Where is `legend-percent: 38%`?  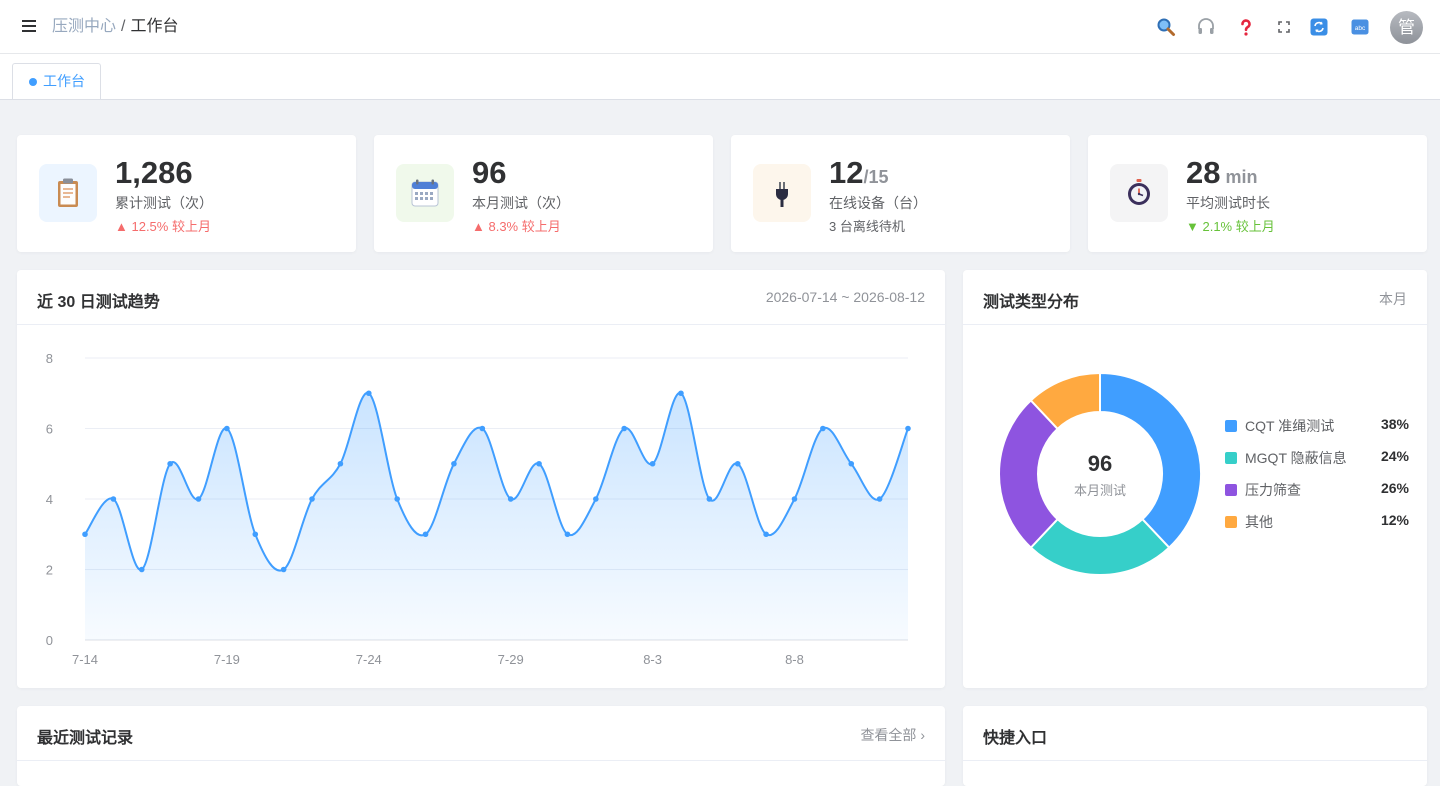
legend-percent: 38% is located at coordinates (1394, 424).